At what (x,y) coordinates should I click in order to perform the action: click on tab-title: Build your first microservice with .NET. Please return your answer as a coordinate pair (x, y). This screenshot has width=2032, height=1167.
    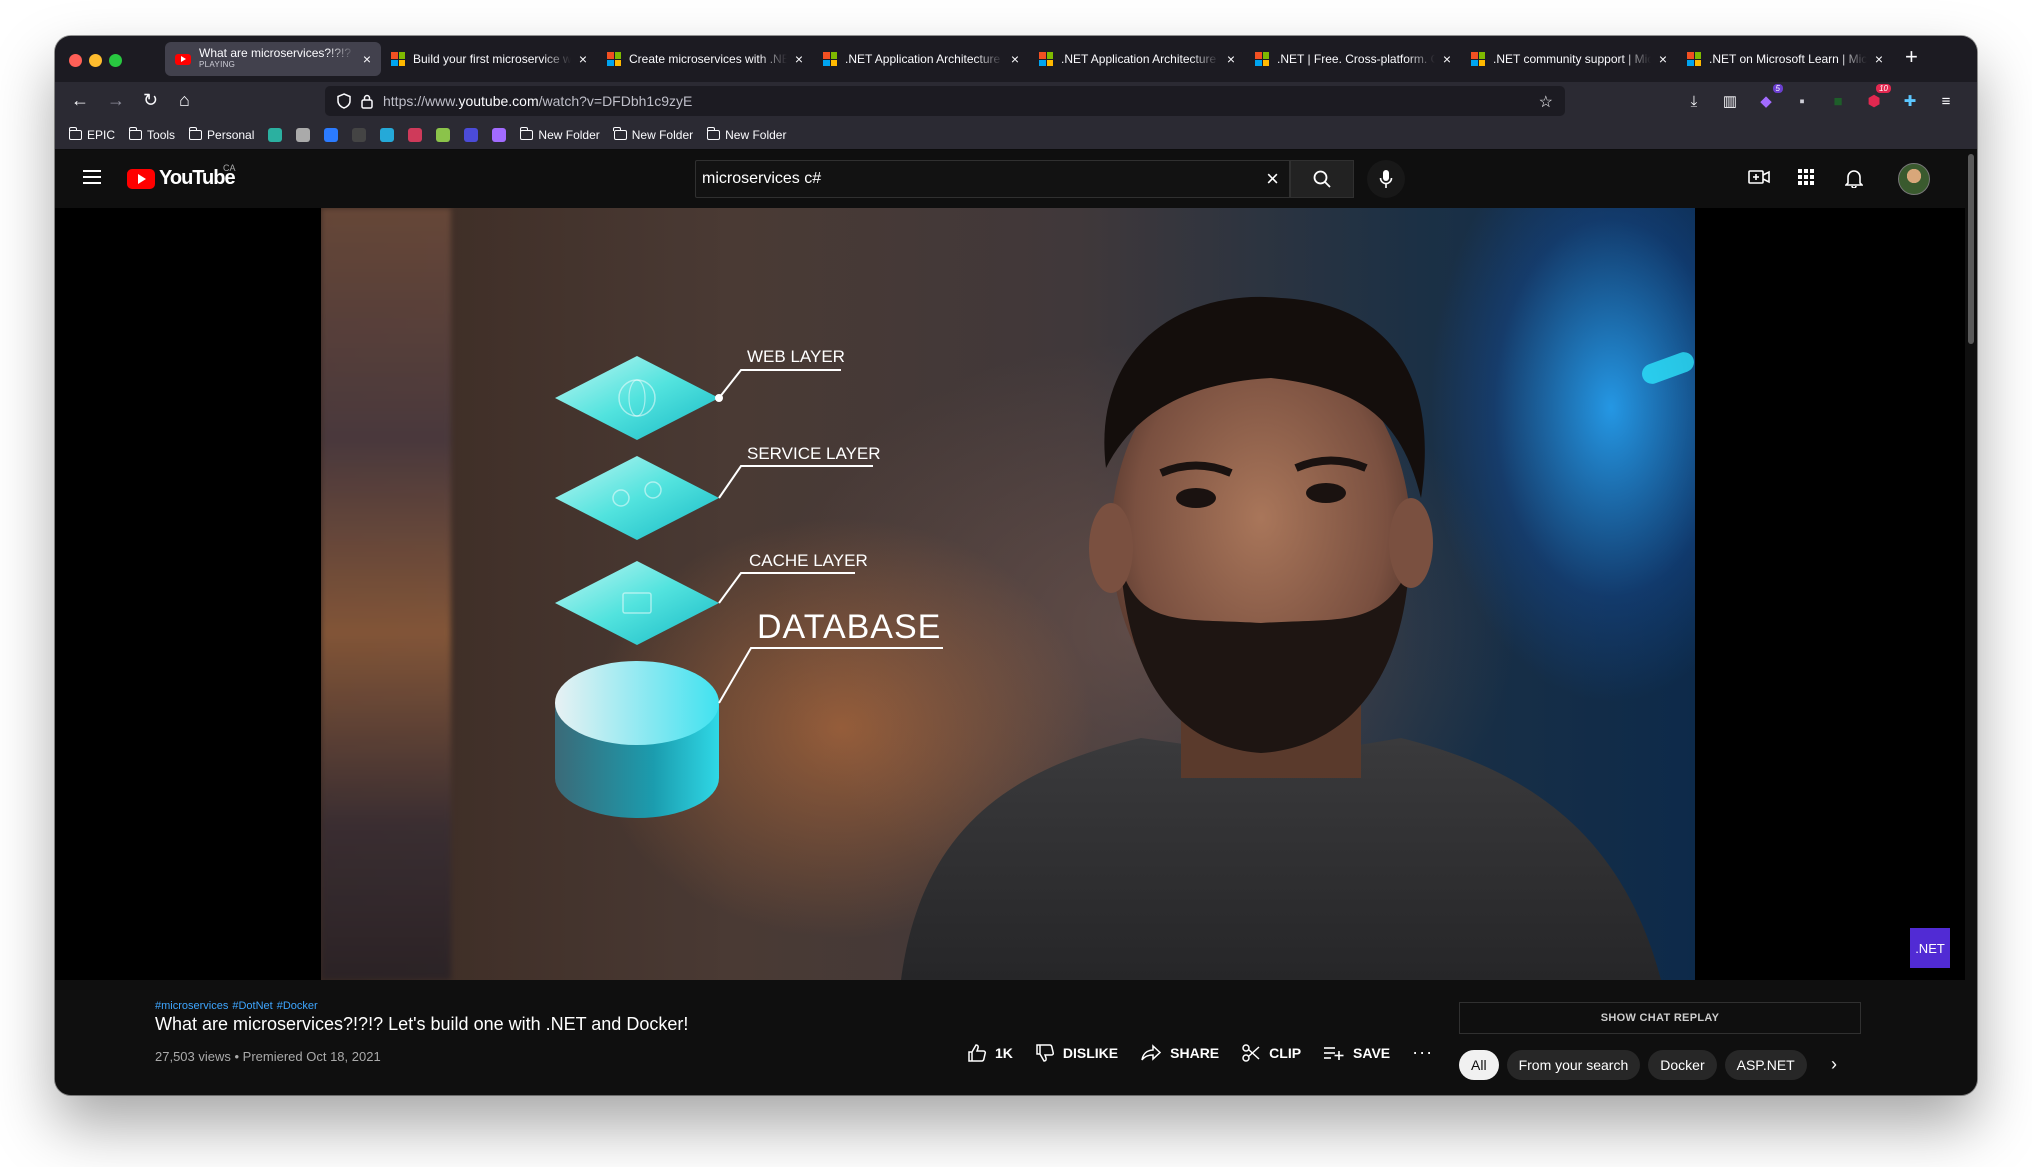
    Looking at the image, I should click on (492, 59).